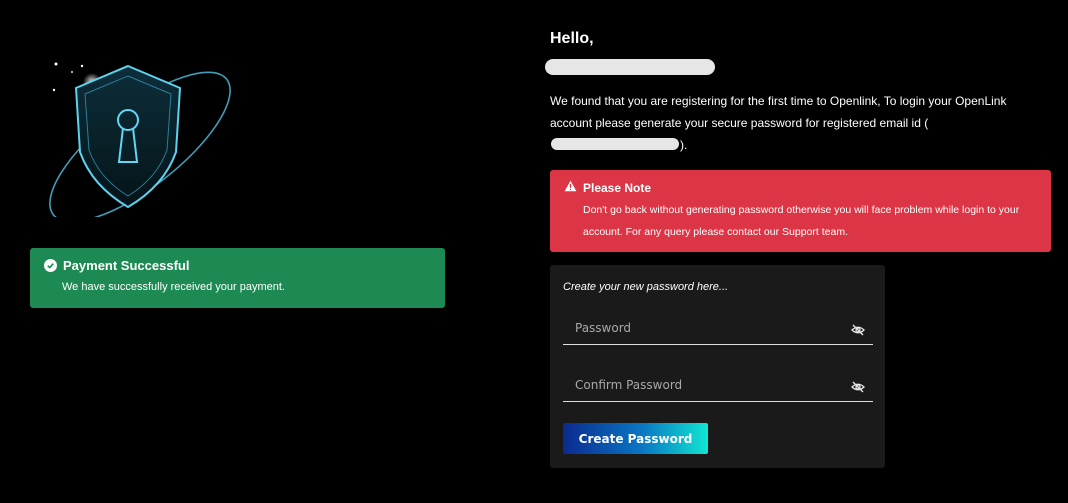 This screenshot has width=1068, height=503. Describe the element at coordinates (709, 385) in the screenshot. I see `confirm-password-input` at that location.